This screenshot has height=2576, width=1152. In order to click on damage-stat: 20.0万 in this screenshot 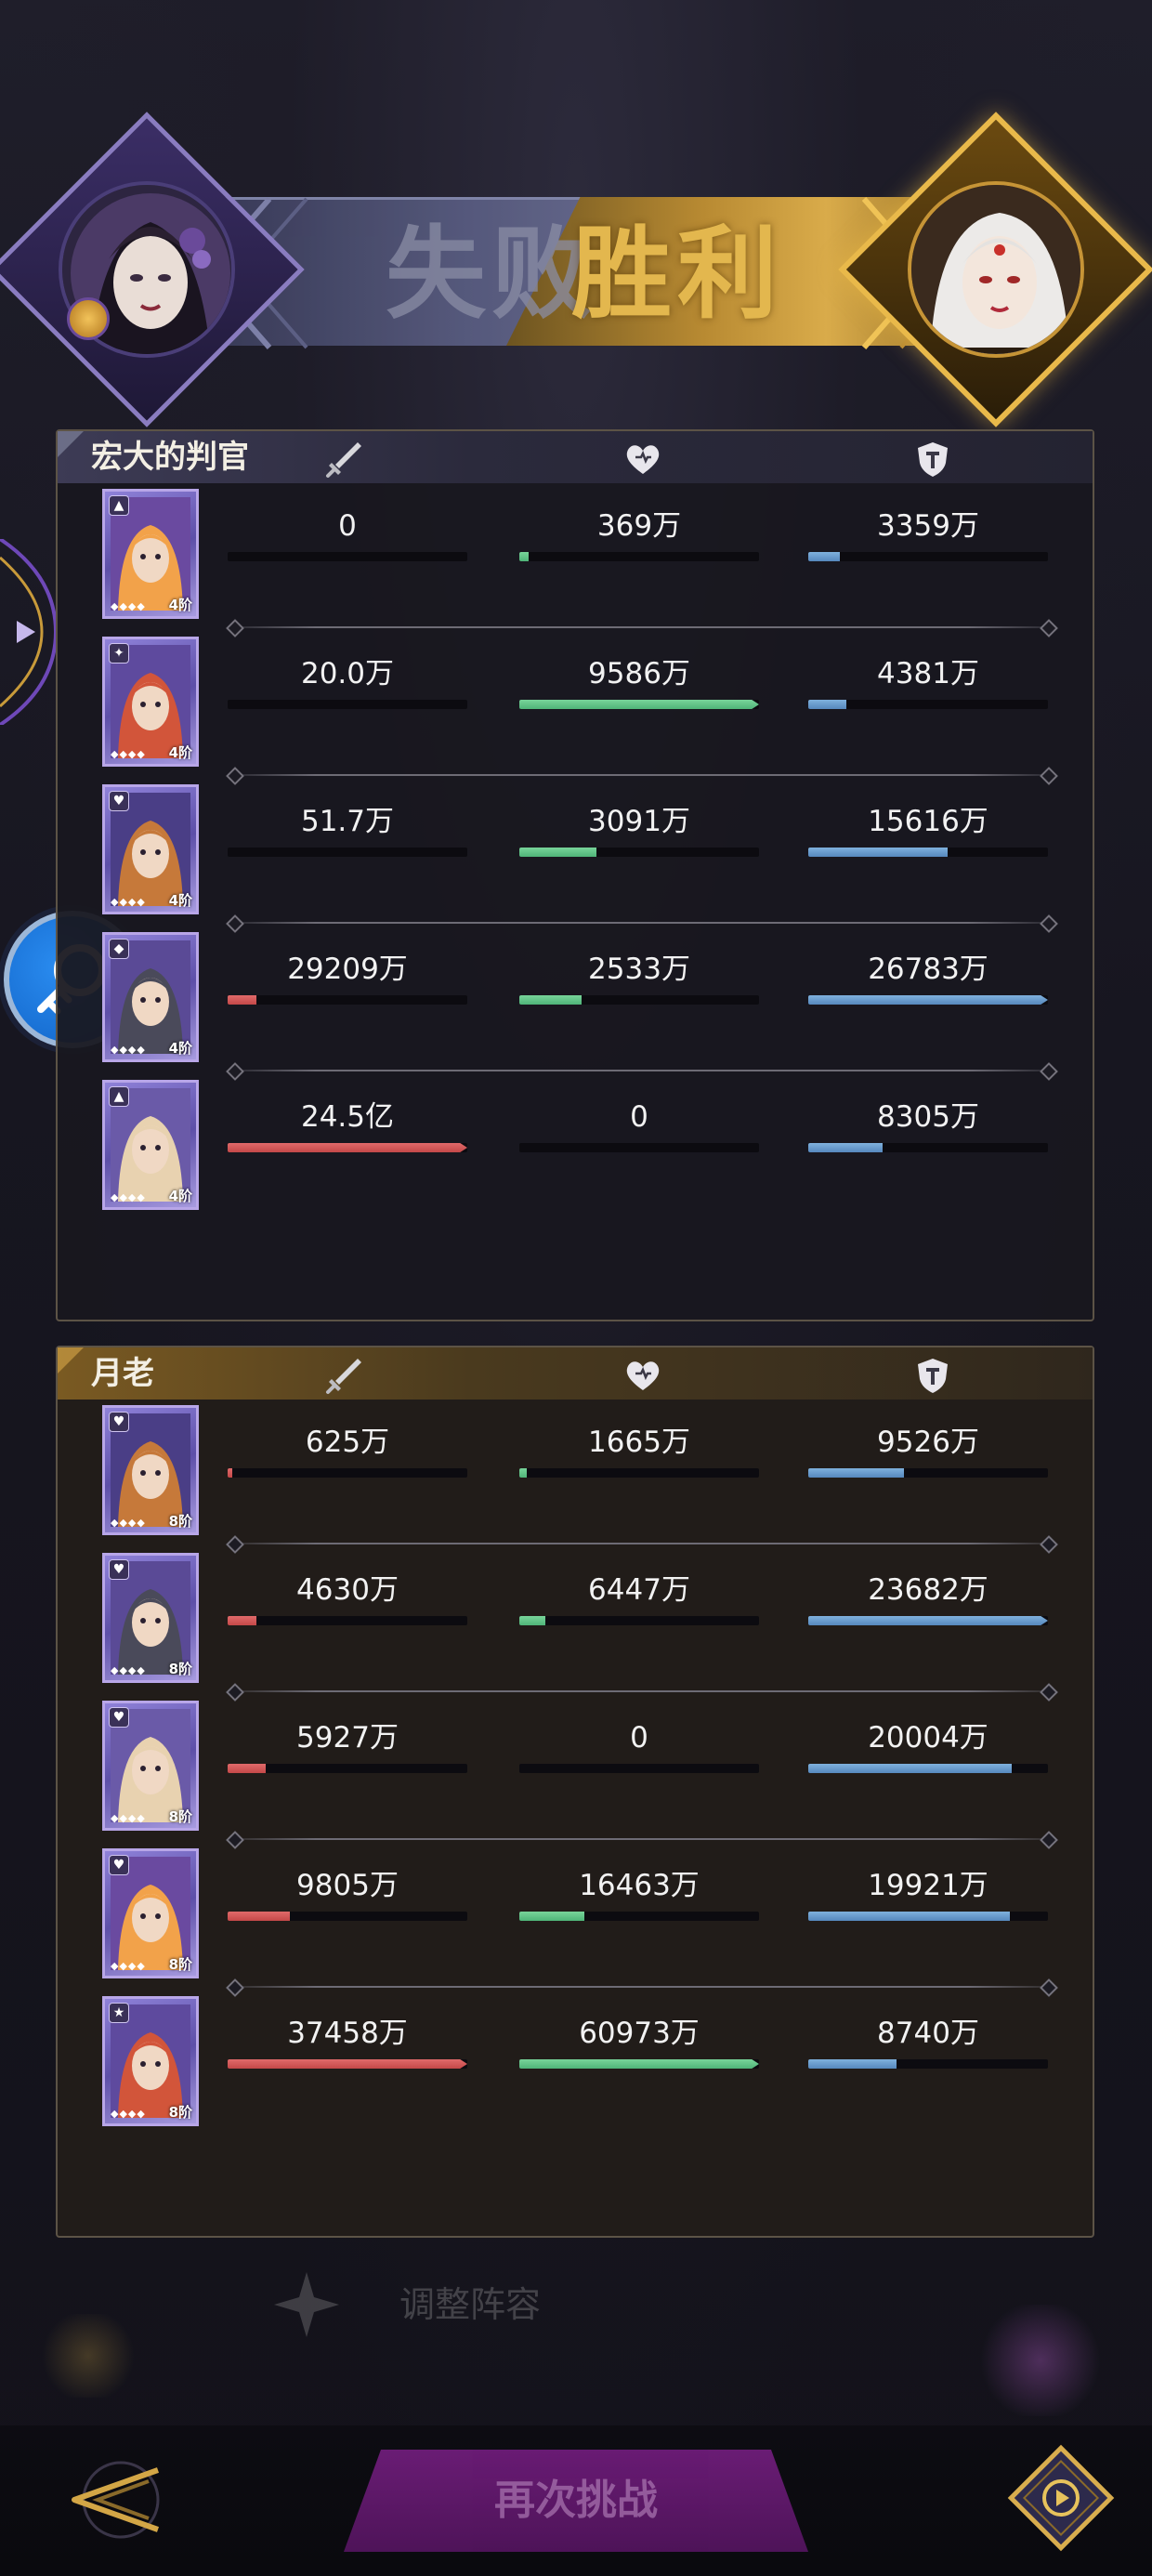, I will do `click(347, 685)`.